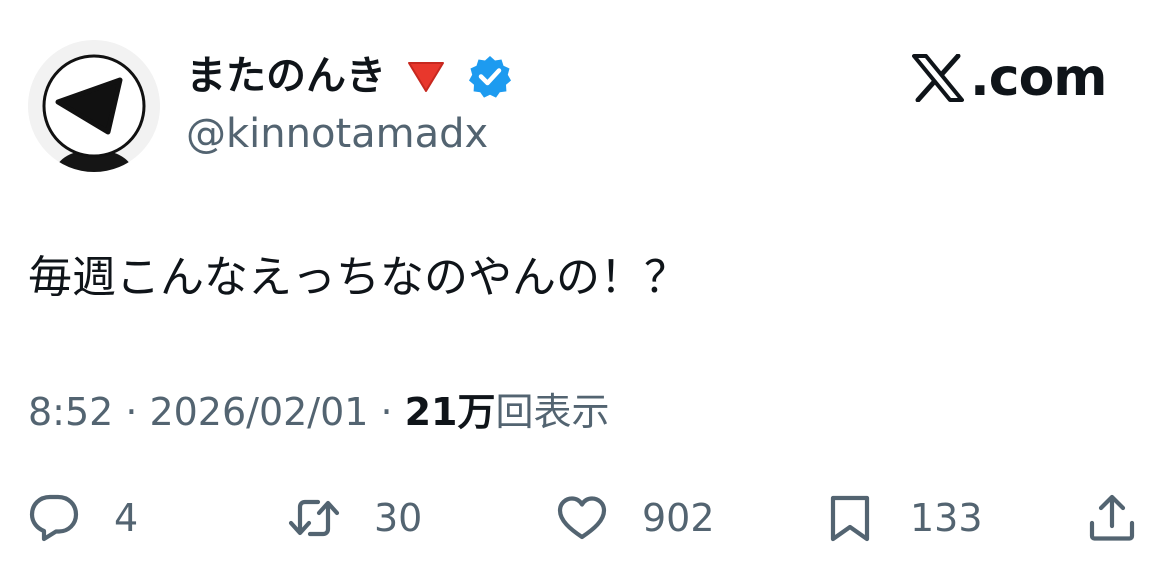 The width and height of the screenshot is (1170, 578). I want to click on like-button: 902, so click(635, 518).